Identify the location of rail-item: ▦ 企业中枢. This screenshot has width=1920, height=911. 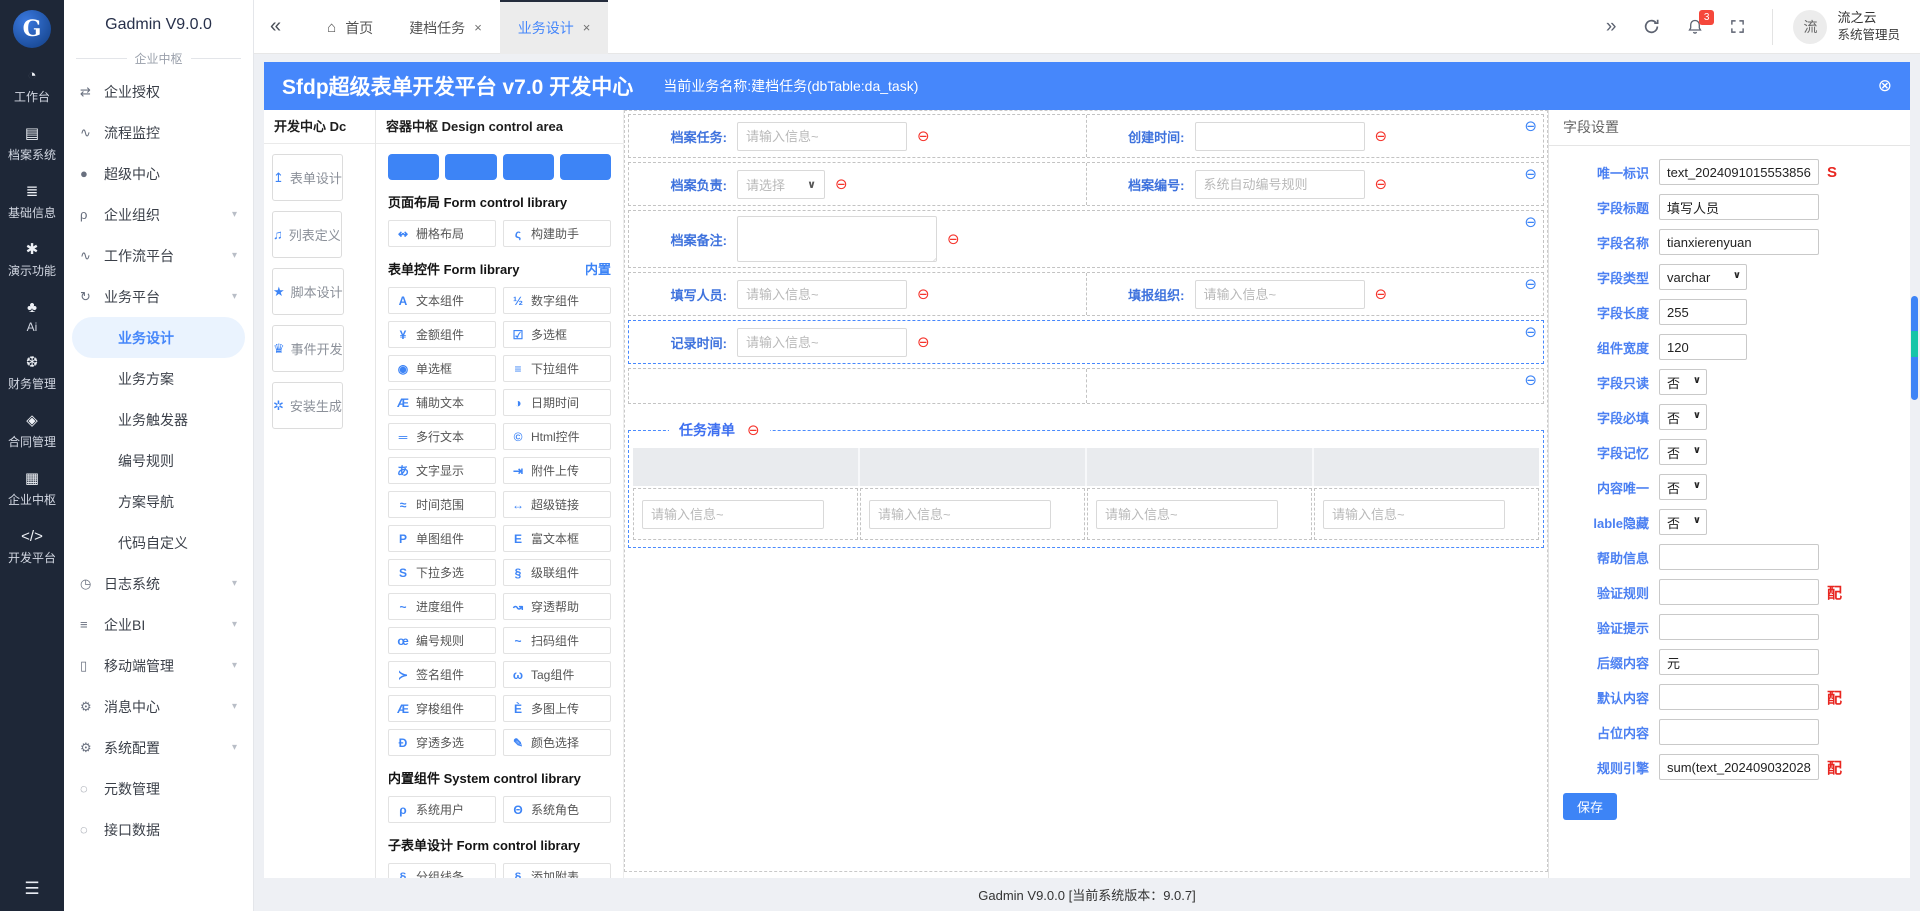
(32, 489).